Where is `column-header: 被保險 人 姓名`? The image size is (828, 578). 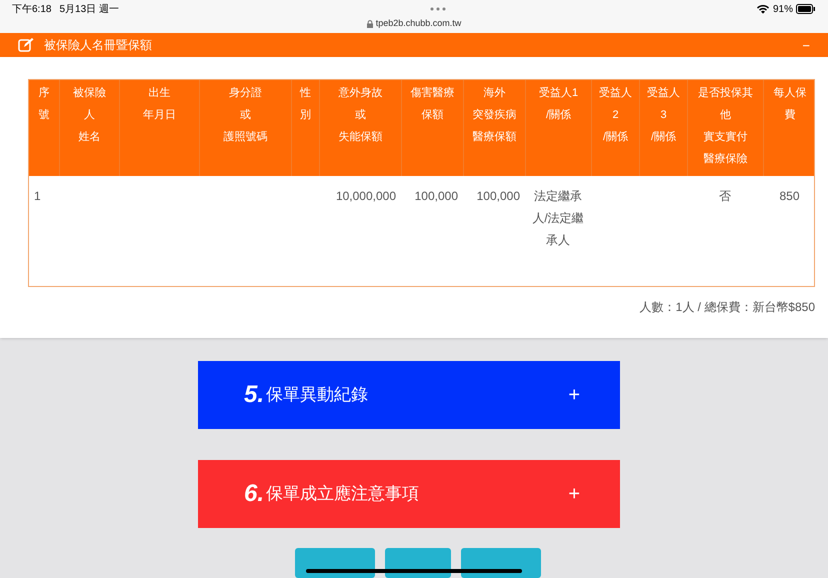
column-header: 被保險 人 姓名 is located at coordinates (89, 128).